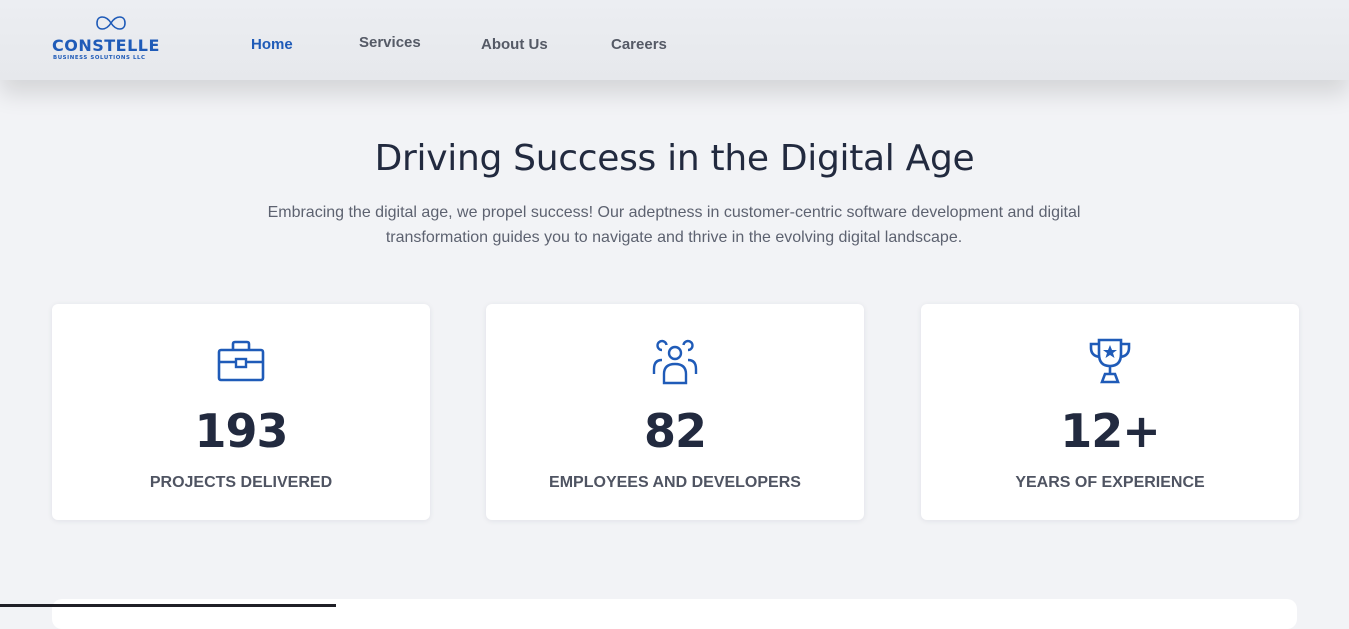 The width and height of the screenshot is (1349, 629). What do you see at coordinates (514, 44) in the screenshot?
I see `nav-about-us: About Us` at bounding box center [514, 44].